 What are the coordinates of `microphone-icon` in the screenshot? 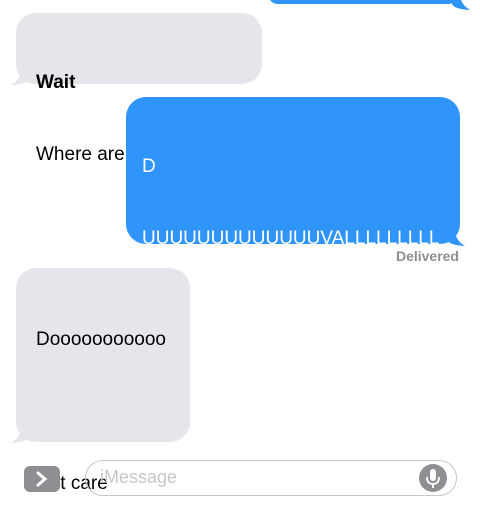 It's located at (433, 478).